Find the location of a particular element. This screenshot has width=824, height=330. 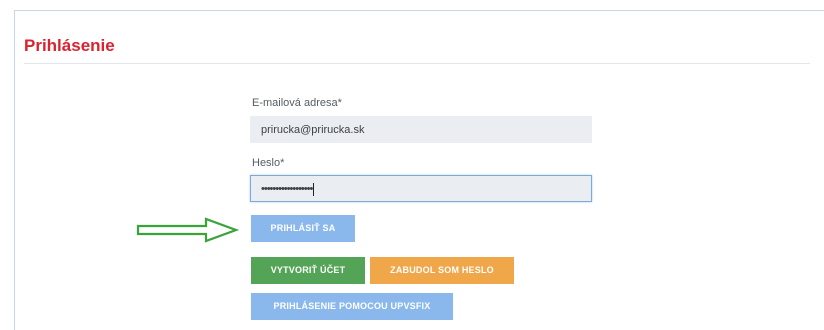

password-field: •••••••••••••••••• is located at coordinates (421, 188).